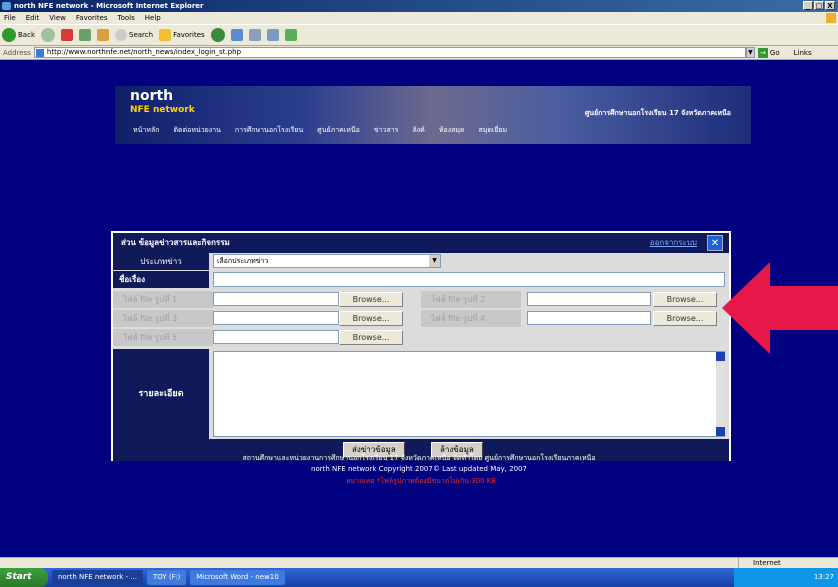 The height and width of the screenshot is (587, 838). What do you see at coordinates (175, 242) in the screenshot?
I see `panel-title: ส่วน ข้อมูลข่าวสารและกิจกรรม` at bounding box center [175, 242].